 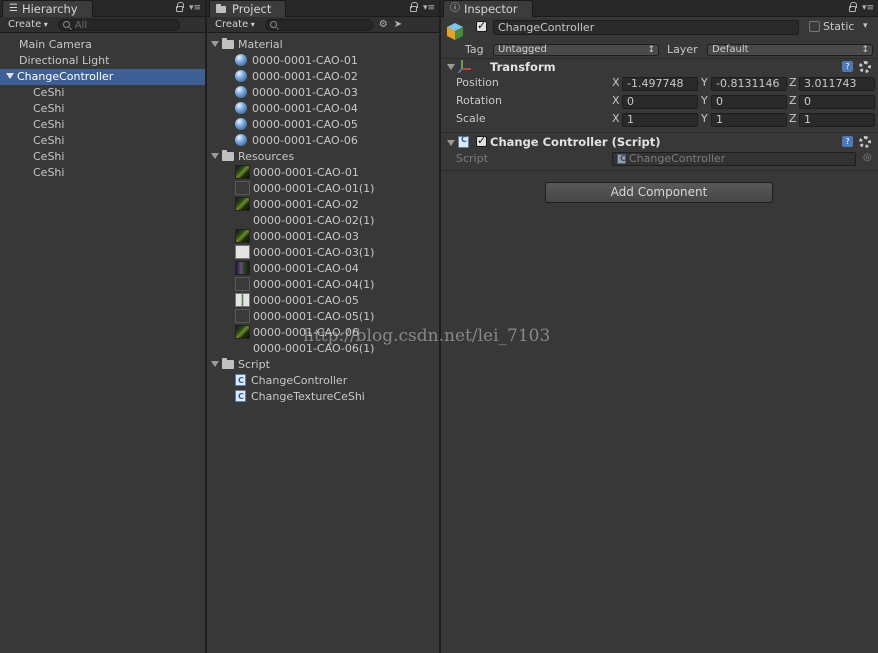 What do you see at coordinates (472, 158) in the screenshot?
I see `script-label: Script` at bounding box center [472, 158].